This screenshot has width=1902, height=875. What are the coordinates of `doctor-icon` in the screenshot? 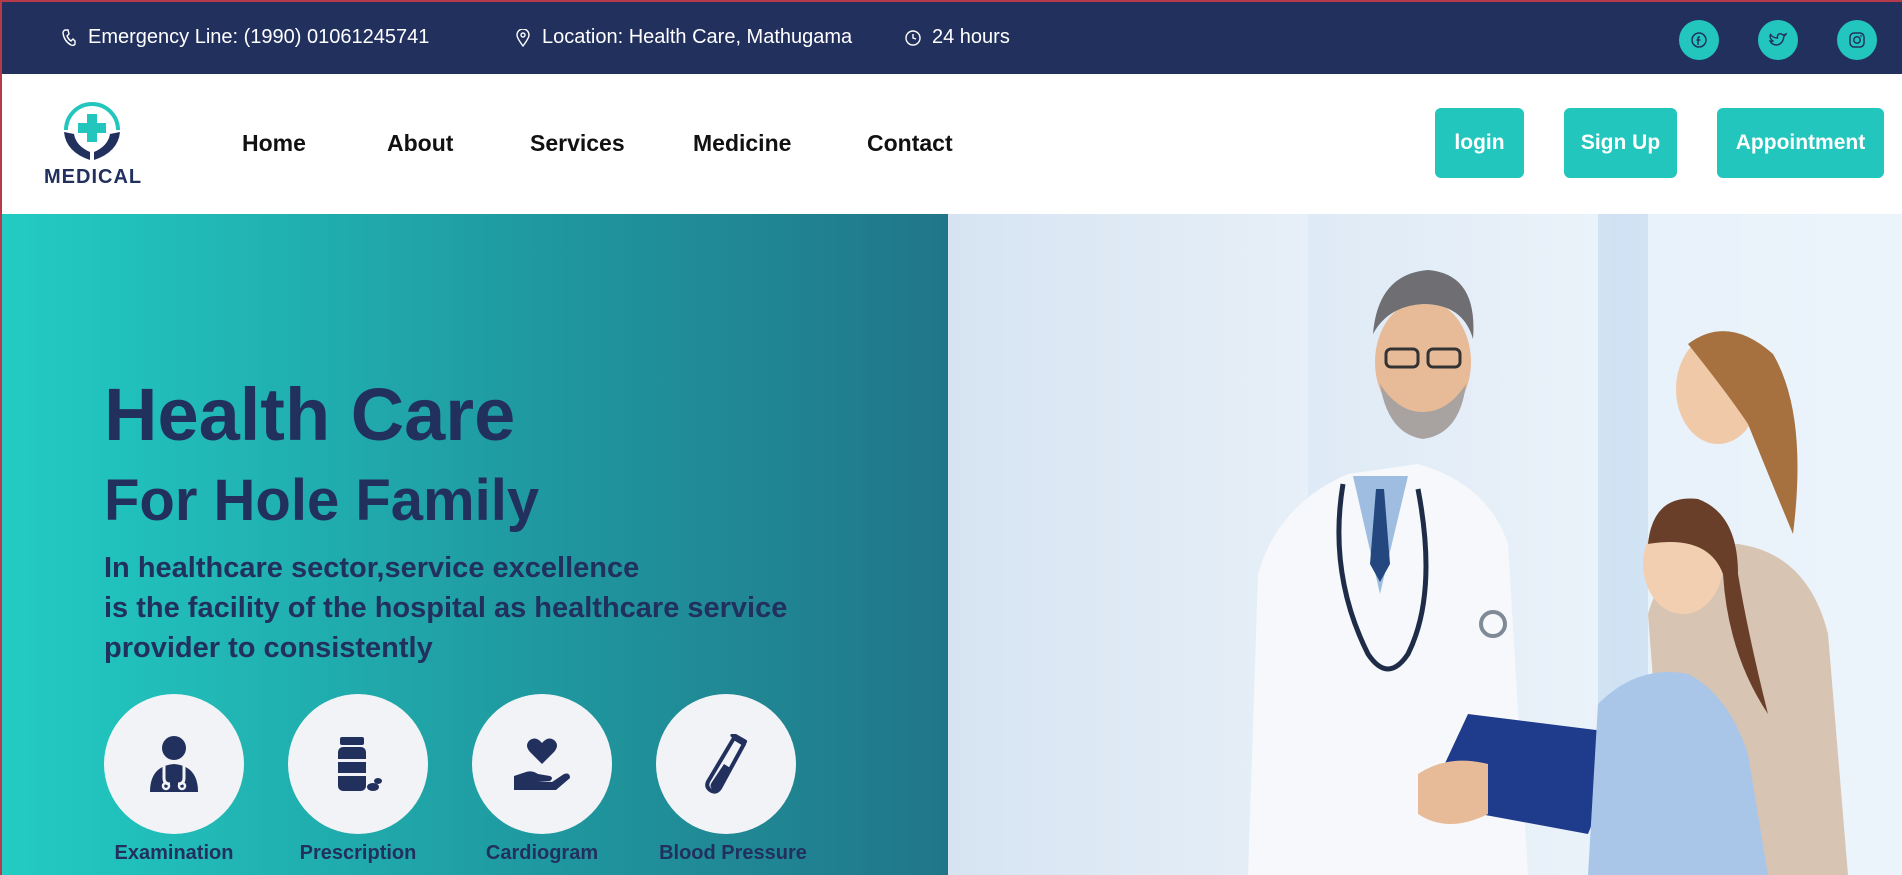 It's located at (174, 764).